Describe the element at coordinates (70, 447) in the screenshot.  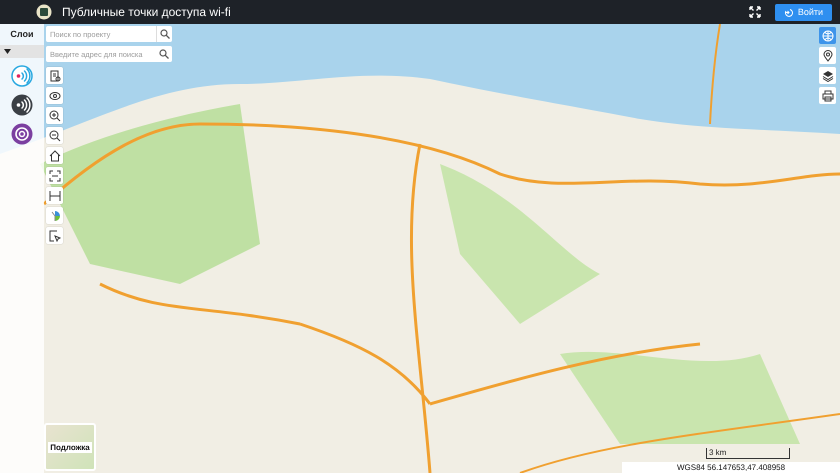
I see `basemap-button: Подложка` at that location.